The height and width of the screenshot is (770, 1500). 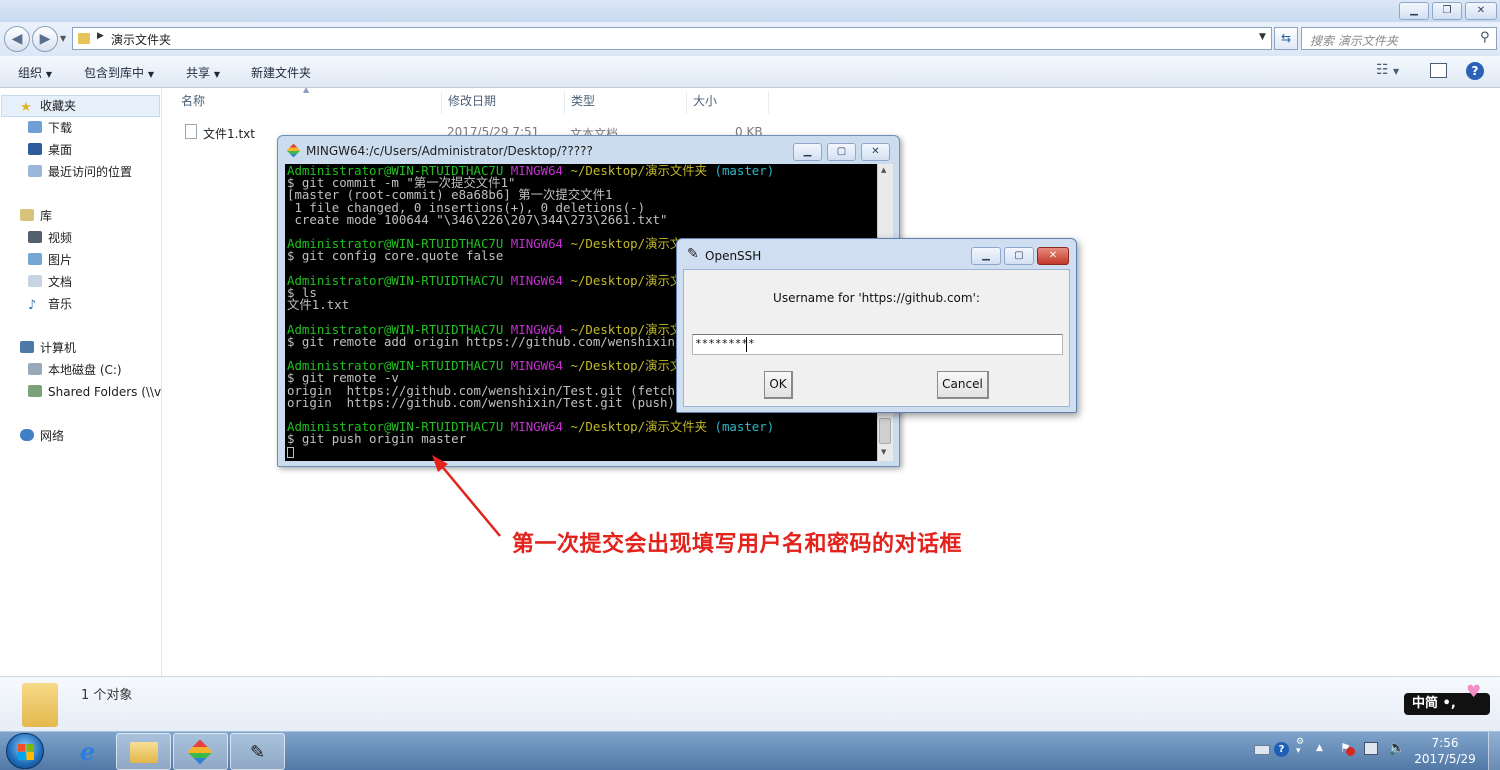 What do you see at coordinates (94, 392) in the screenshot?
I see `nav-item-shared-folders: Shared Folders (\\v` at bounding box center [94, 392].